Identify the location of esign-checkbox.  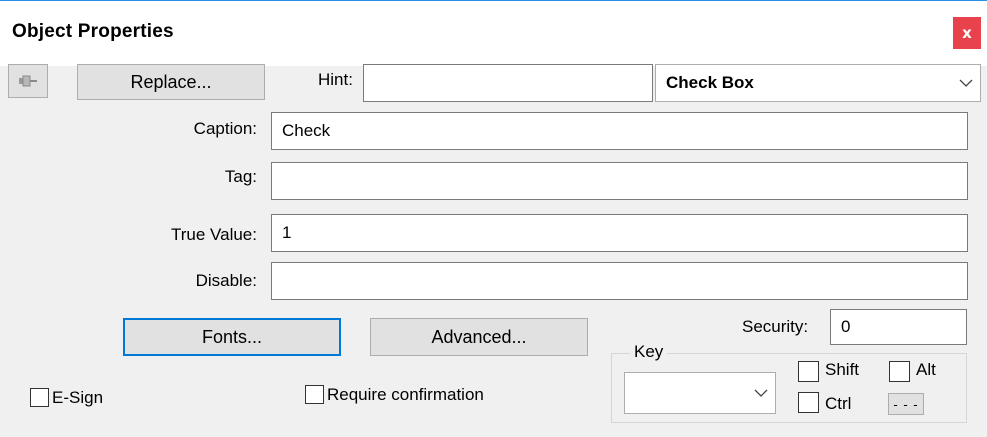
(39, 397).